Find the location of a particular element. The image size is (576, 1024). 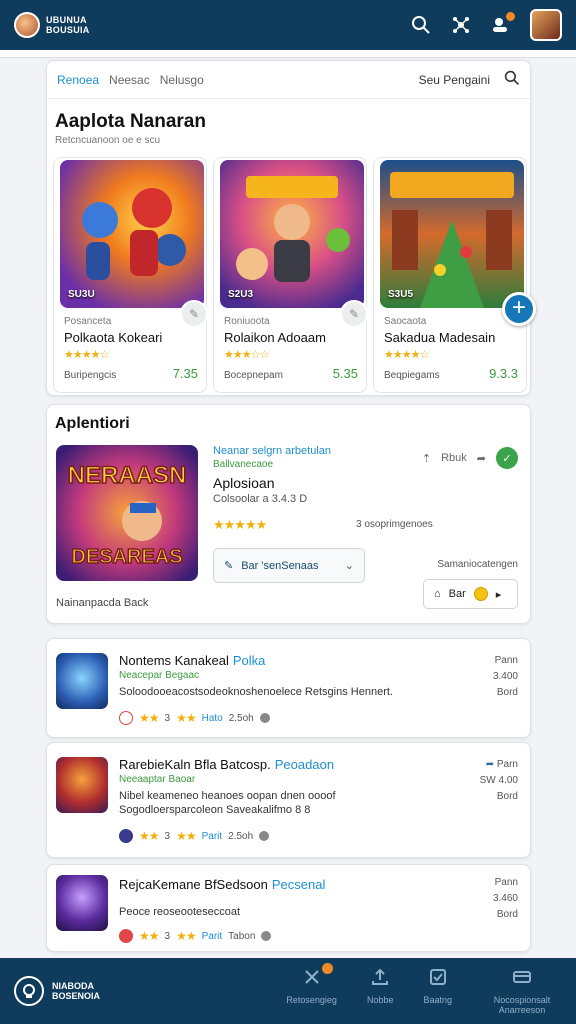

game-price: 7.35 is located at coordinates (185, 373).